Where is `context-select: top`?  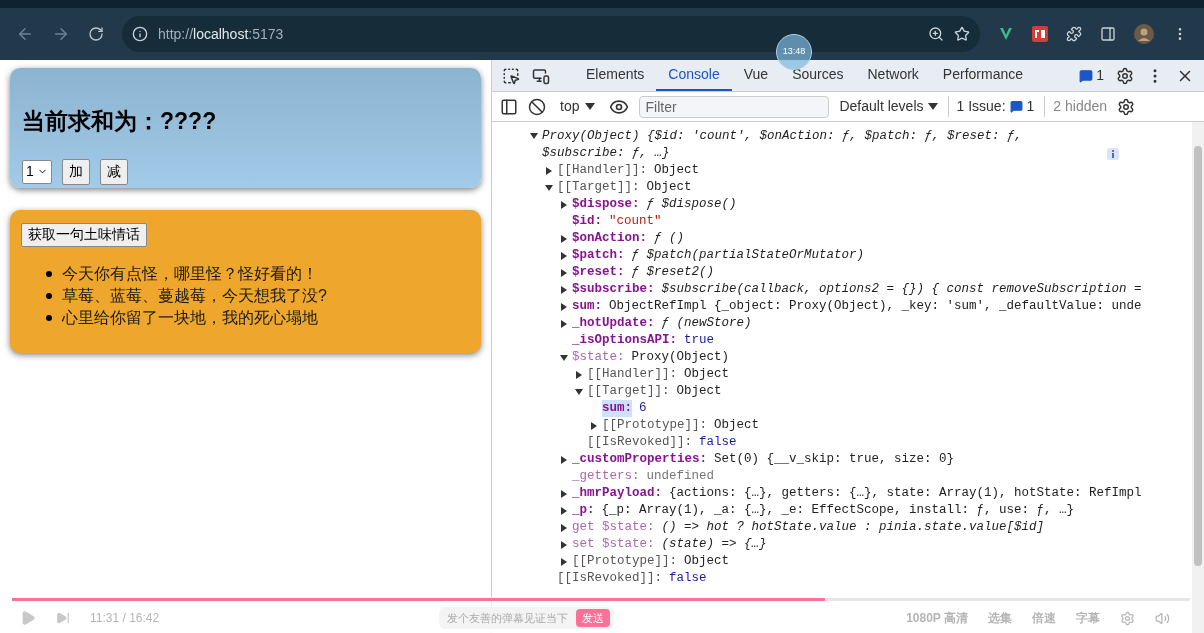
context-select: top is located at coordinates (578, 106).